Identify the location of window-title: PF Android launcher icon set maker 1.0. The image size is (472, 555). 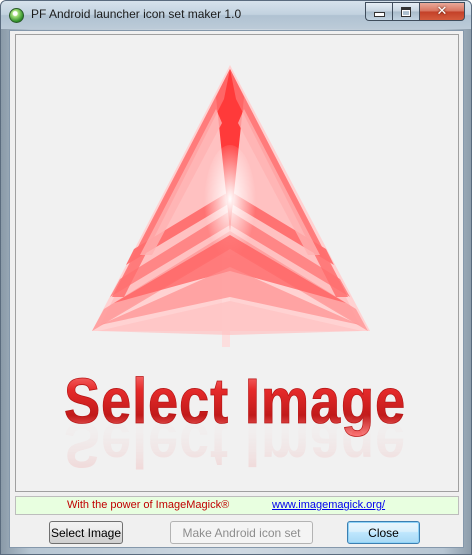
(136, 14).